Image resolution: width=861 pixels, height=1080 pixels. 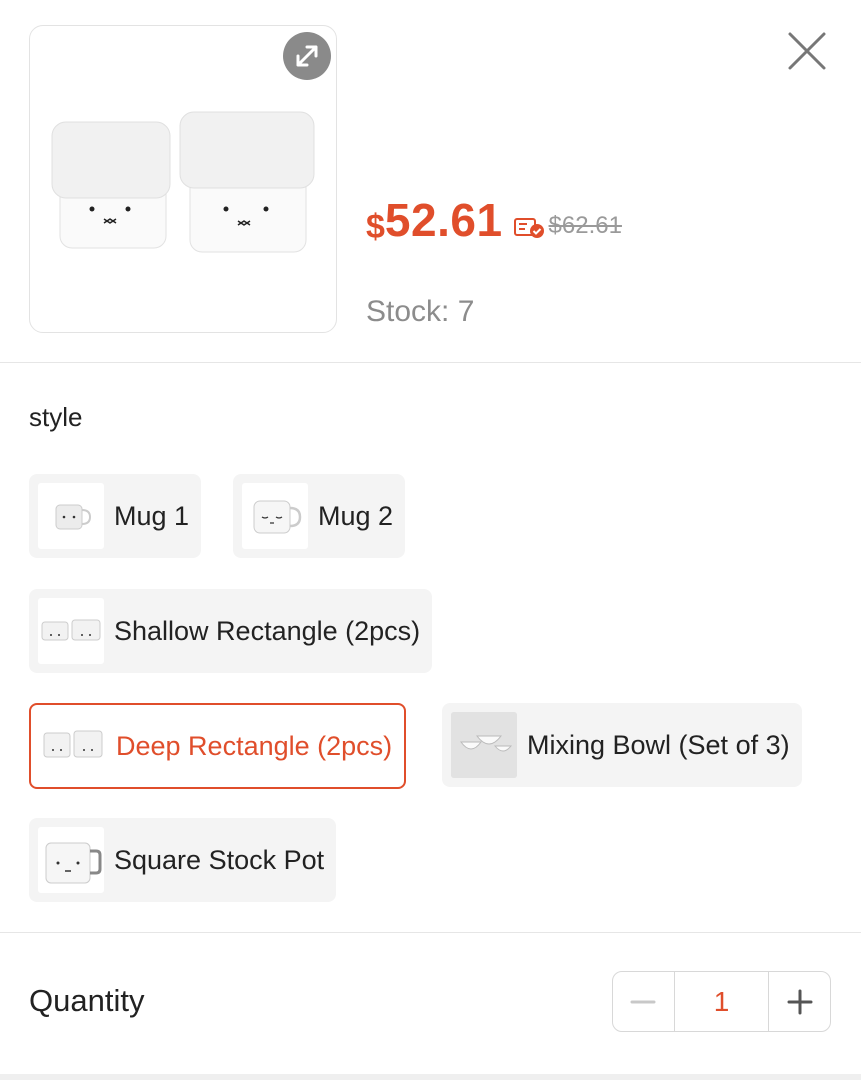 What do you see at coordinates (420, 311) in the screenshot?
I see `stock-count: Stock: 7` at bounding box center [420, 311].